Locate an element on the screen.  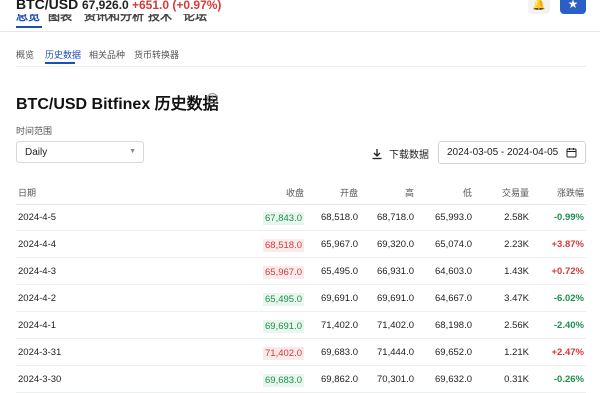
column-header-date: 日期 is located at coordinates (27, 192).